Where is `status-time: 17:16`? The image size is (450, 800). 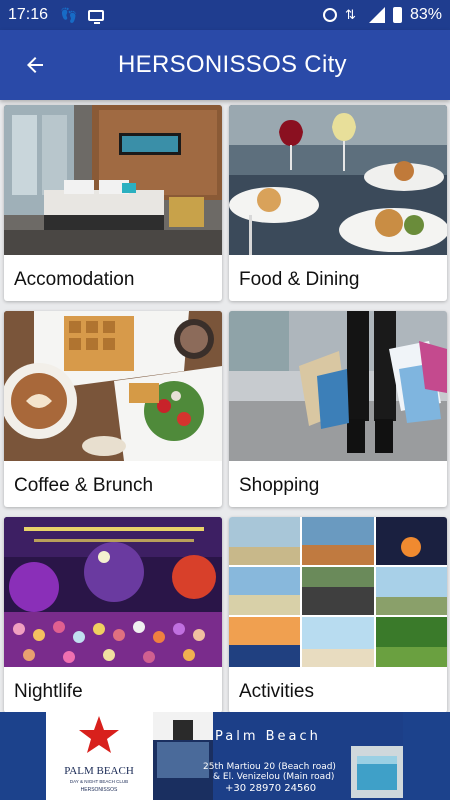 status-time: 17:16 is located at coordinates (28, 14).